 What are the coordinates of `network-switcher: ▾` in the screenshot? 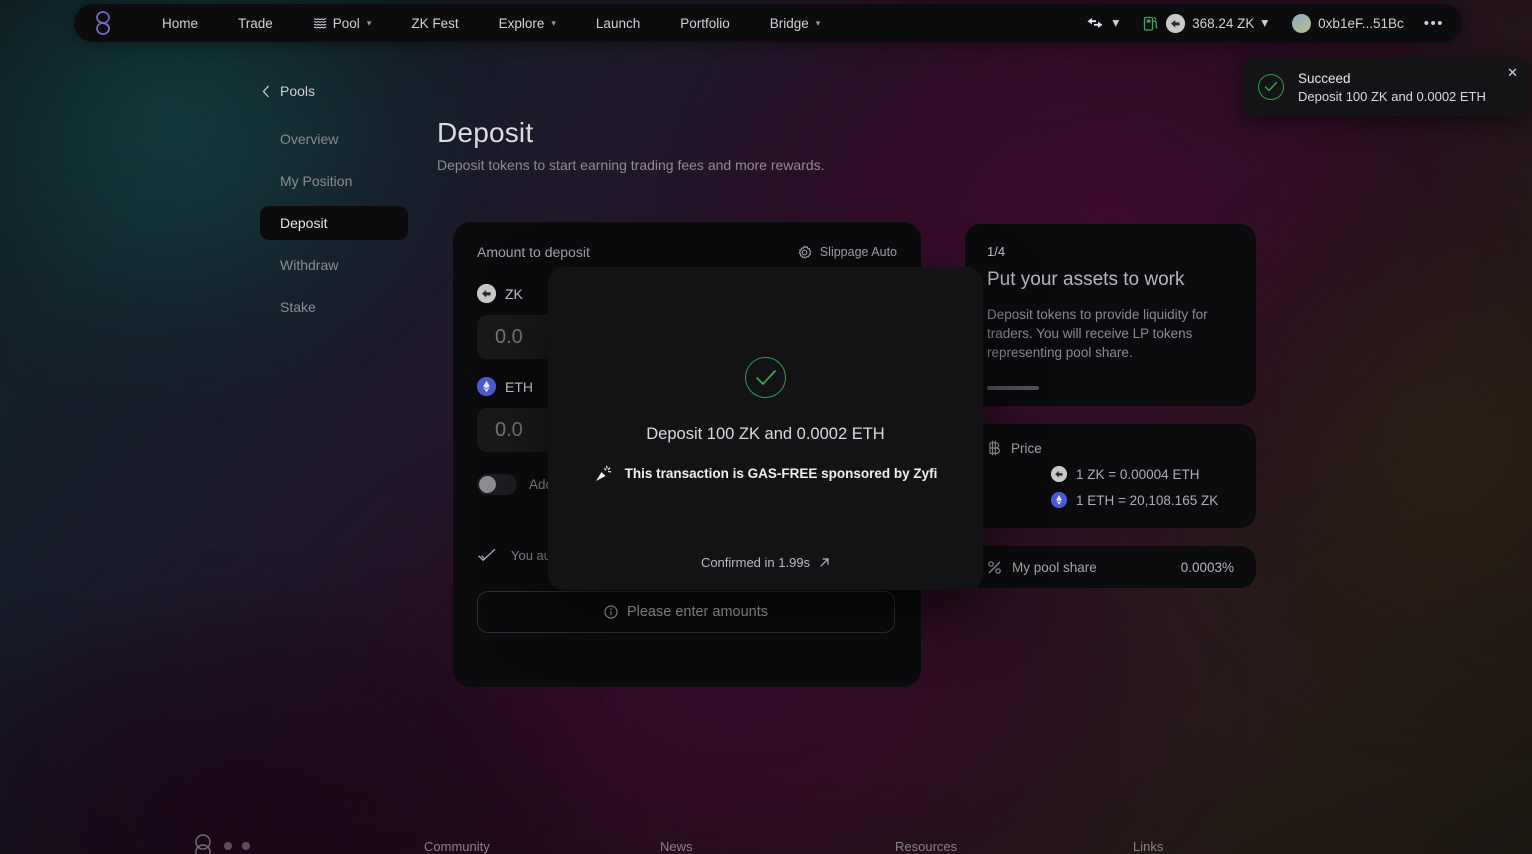 It's located at (1102, 23).